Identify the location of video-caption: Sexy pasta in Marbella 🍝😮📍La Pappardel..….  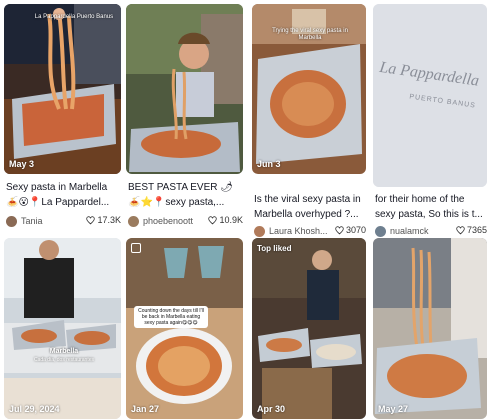
(64, 195).